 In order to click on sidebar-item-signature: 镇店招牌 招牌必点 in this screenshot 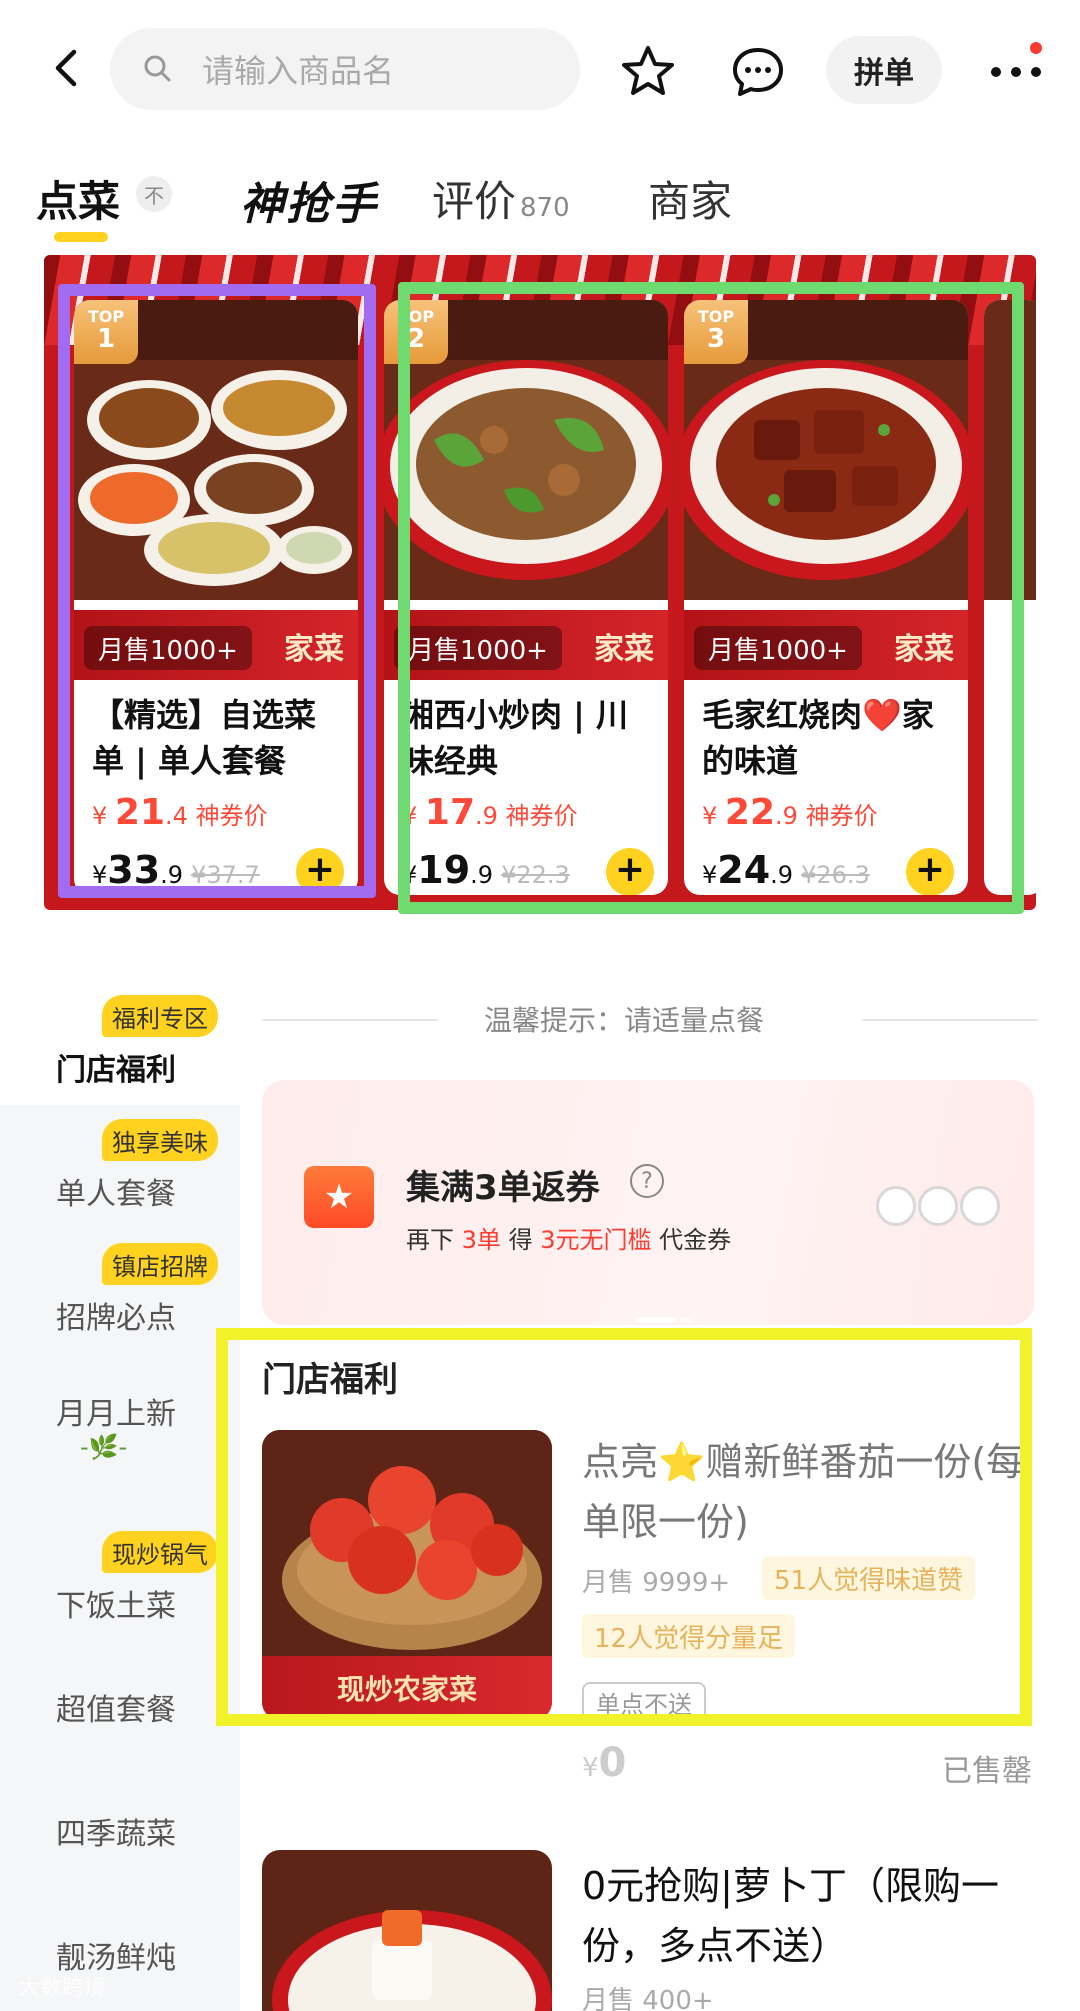, I will do `click(120, 1305)`.